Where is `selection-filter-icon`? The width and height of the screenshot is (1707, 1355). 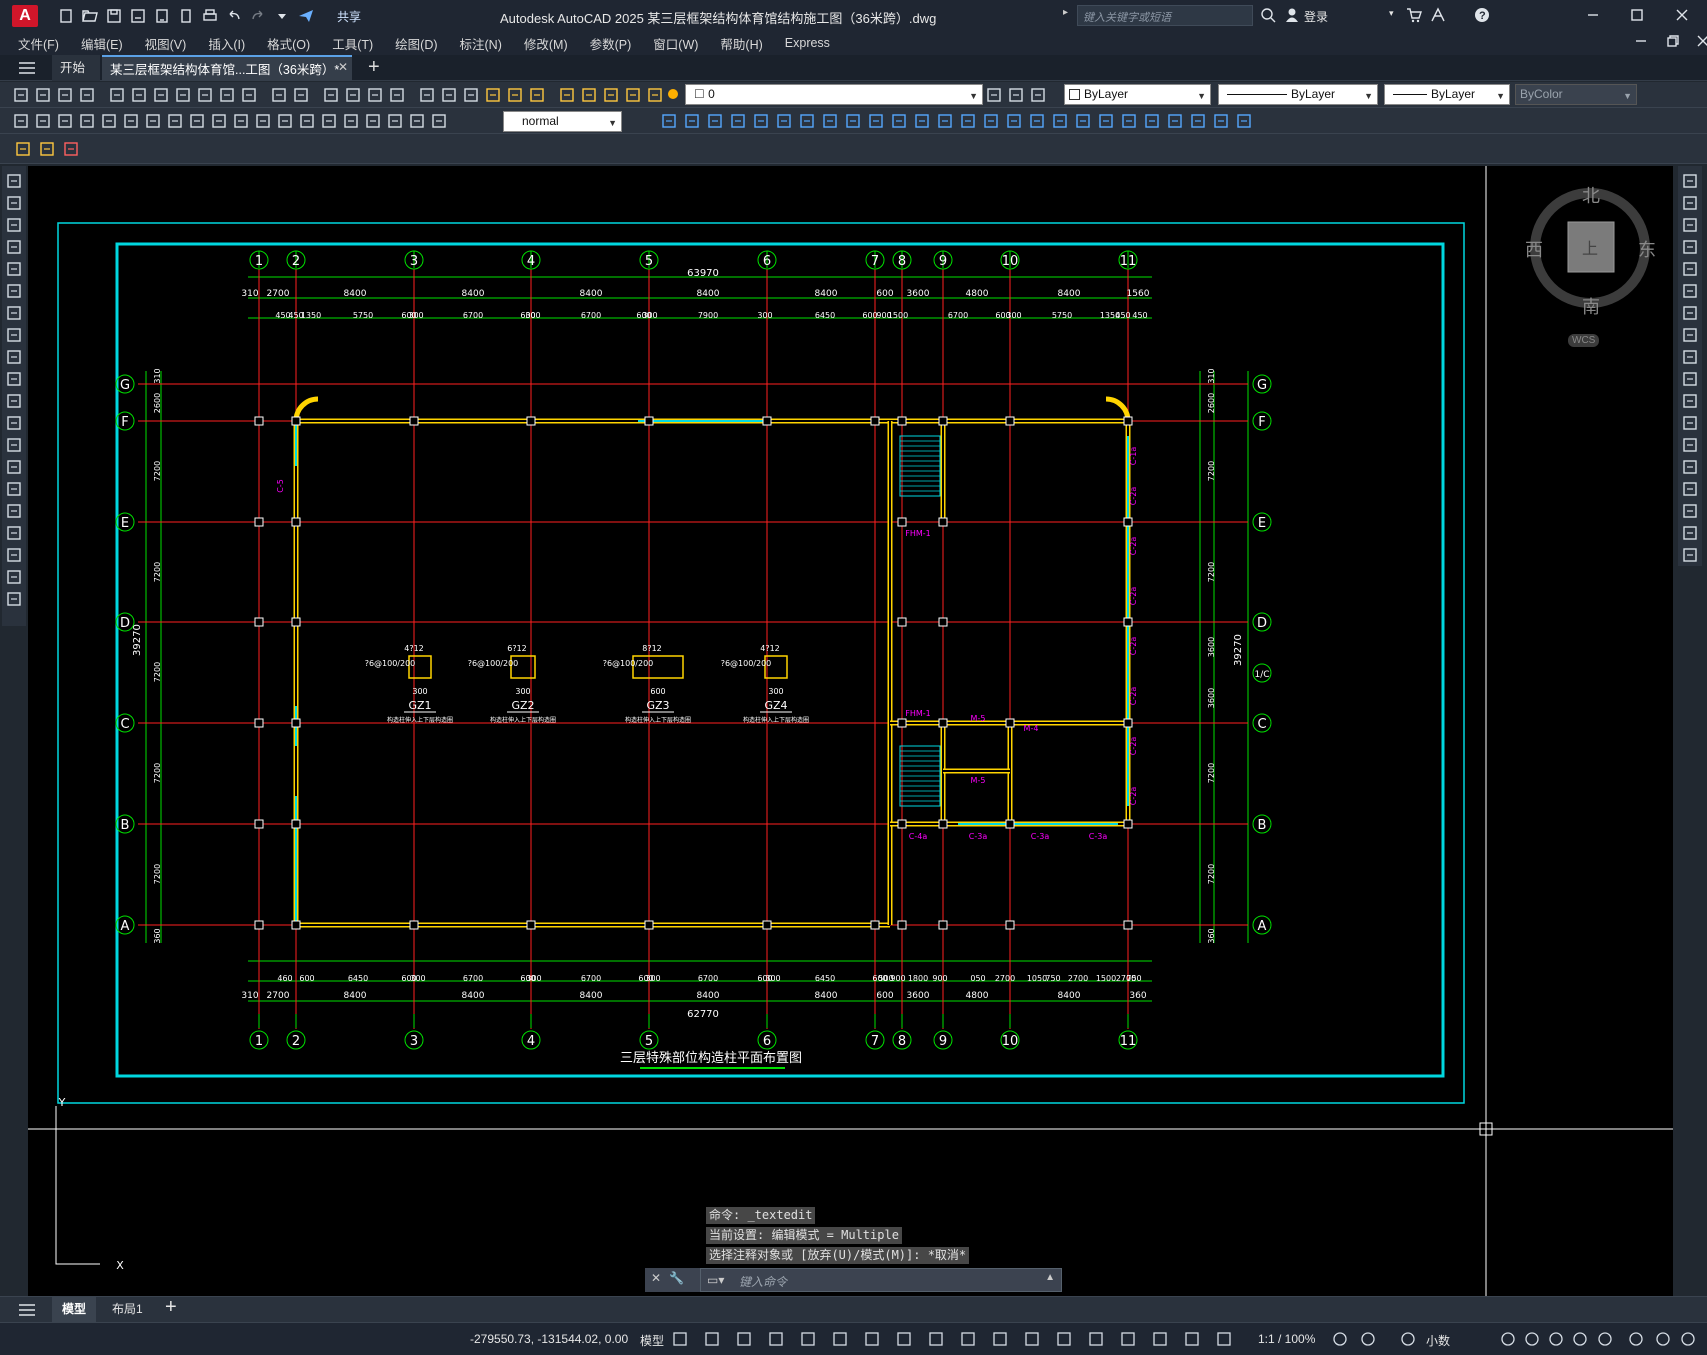
selection-filter-icon is located at coordinates (1096, 1339).